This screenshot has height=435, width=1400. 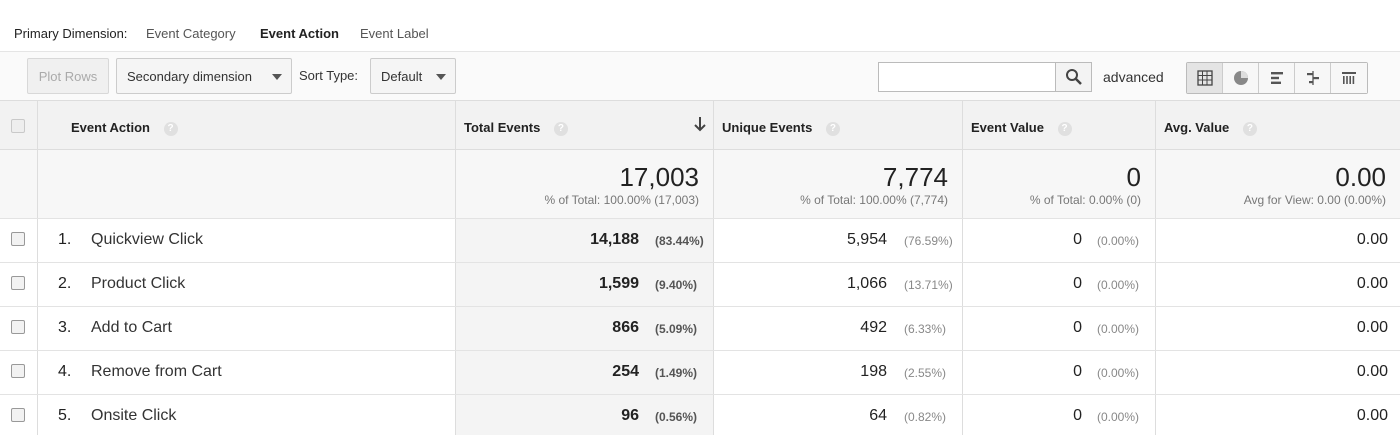 I want to click on unique-events-value: 198, so click(x=873, y=371).